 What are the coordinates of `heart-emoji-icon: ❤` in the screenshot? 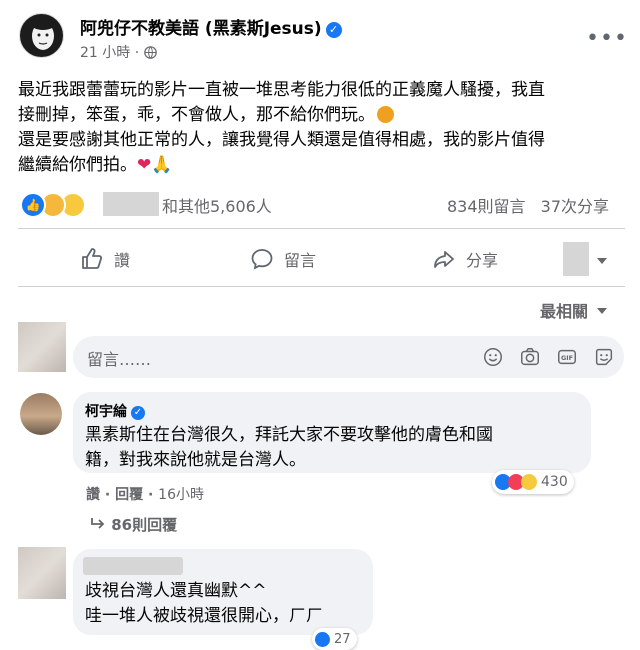 It's located at (144, 165).